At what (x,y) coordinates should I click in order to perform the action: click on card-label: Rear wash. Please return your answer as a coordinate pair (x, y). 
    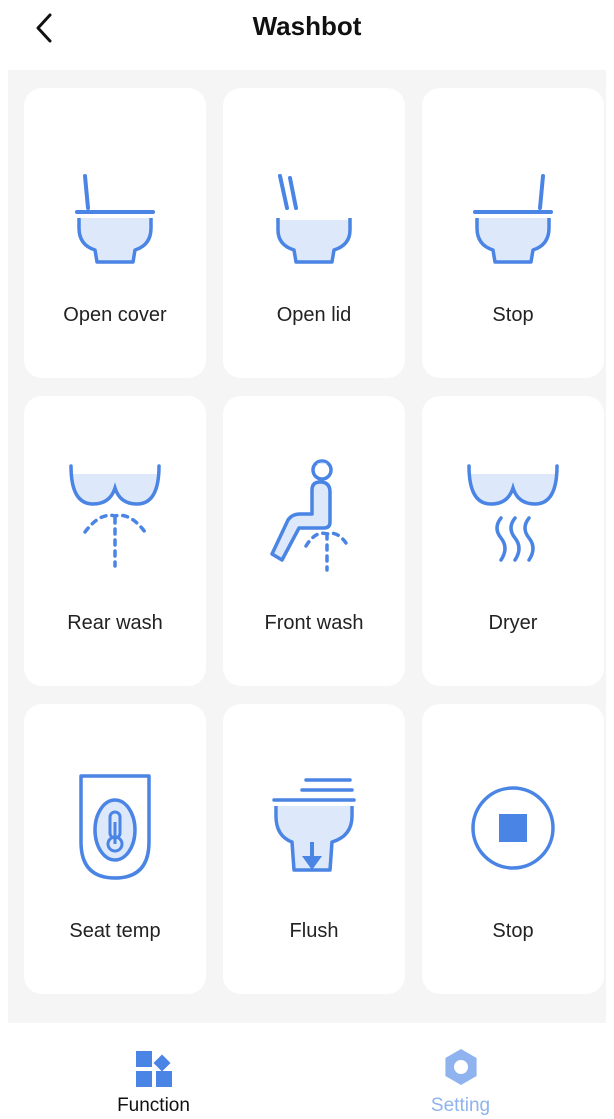
    Looking at the image, I should click on (115, 623).